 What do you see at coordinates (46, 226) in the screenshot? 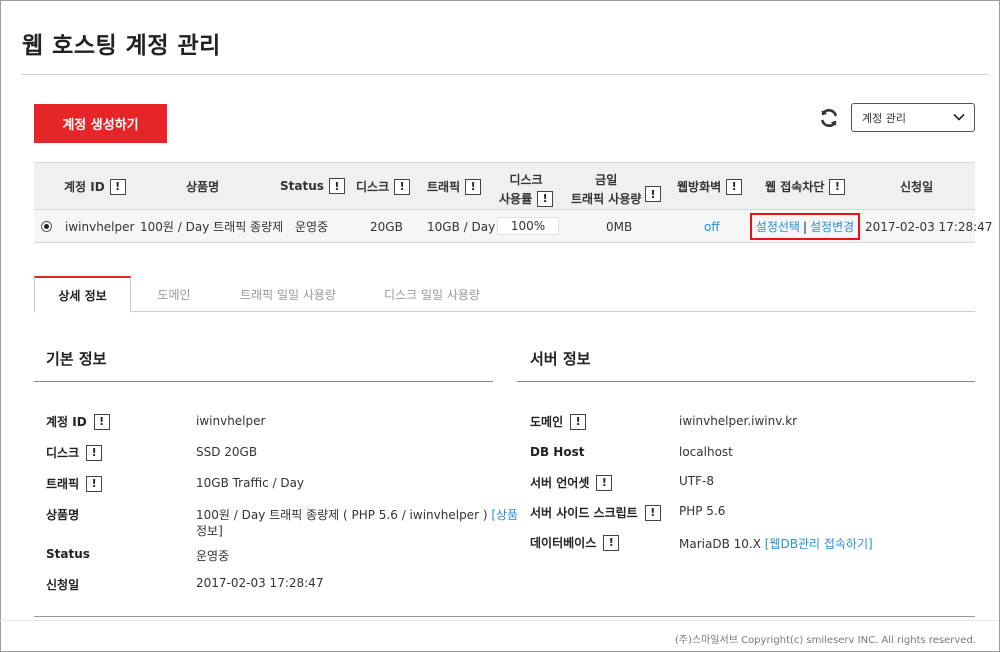
I see `row-select-radio` at bounding box center [46, 226].